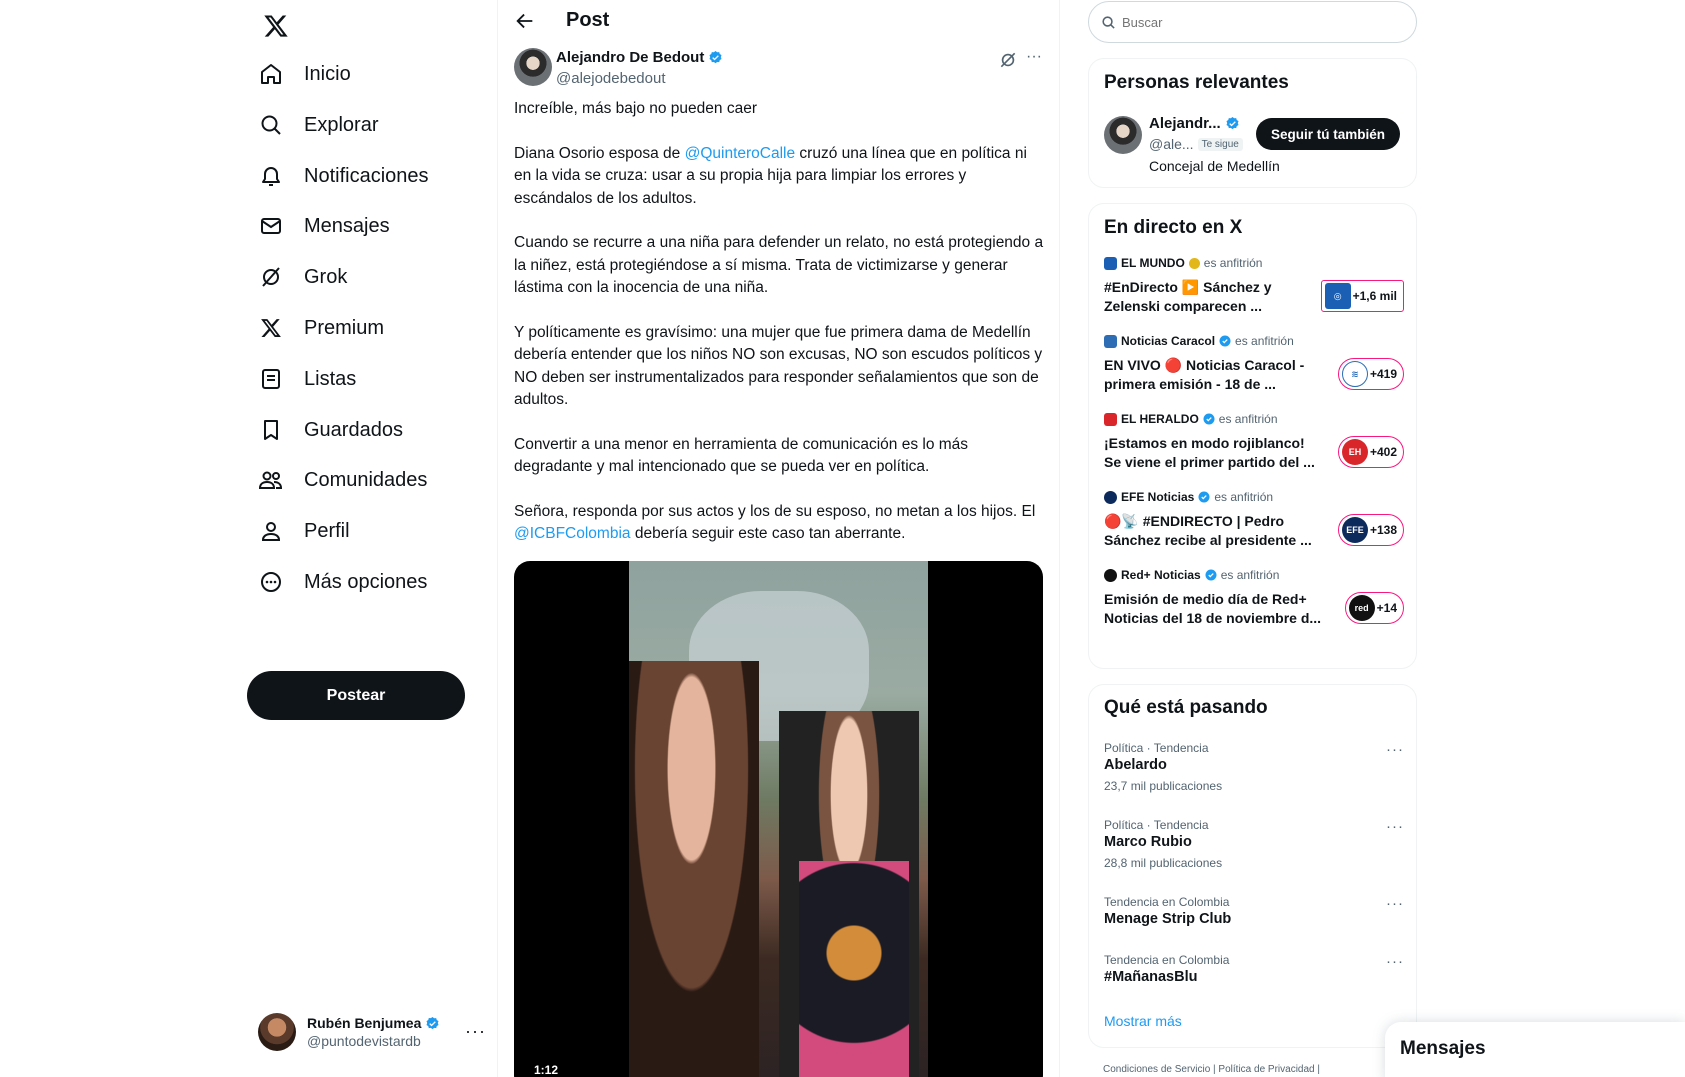 This screenshot has height=1077, width=1685. I want to click on mail-icon, so click(271, 226).